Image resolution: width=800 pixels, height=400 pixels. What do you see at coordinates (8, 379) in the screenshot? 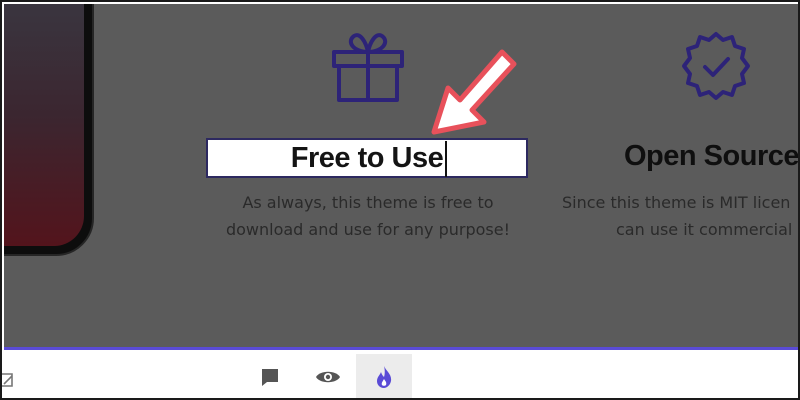
I see `external-link-icon` at bounding box center [8, 379].